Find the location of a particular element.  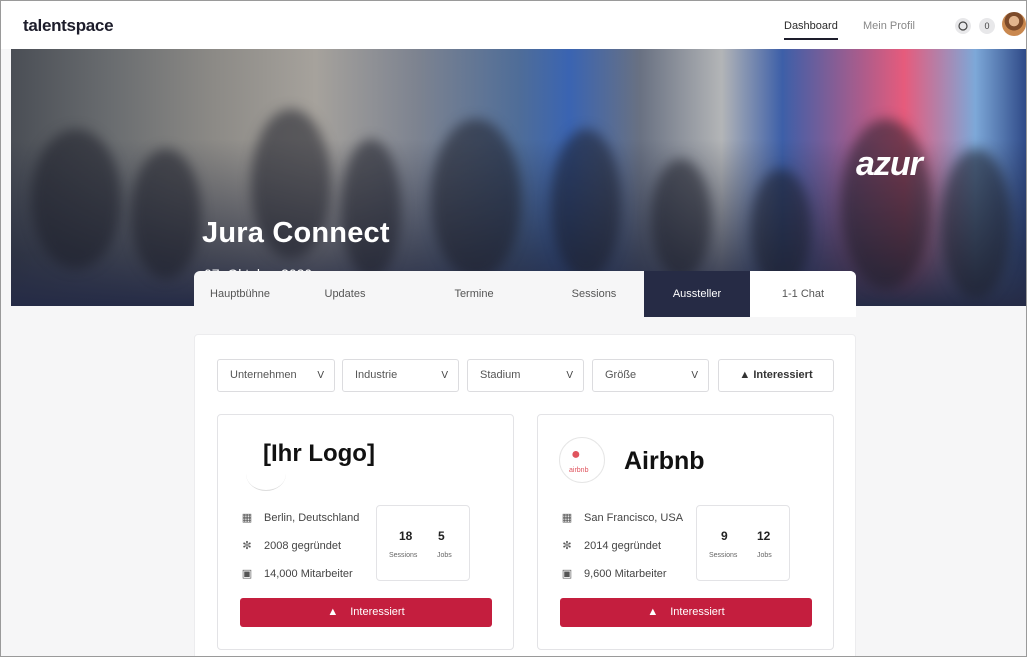

size-filter: Größe V is located at coordinates (650, 375).